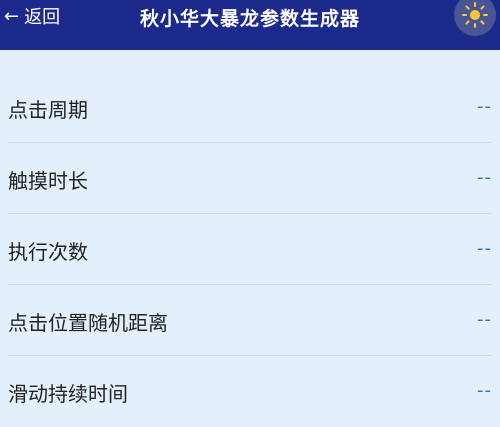 This screenshot has width=500, height=427. Describe the element at coordinates (68, 394) in the screenshot. I see `param-label: 滑动持续时间` at that location.